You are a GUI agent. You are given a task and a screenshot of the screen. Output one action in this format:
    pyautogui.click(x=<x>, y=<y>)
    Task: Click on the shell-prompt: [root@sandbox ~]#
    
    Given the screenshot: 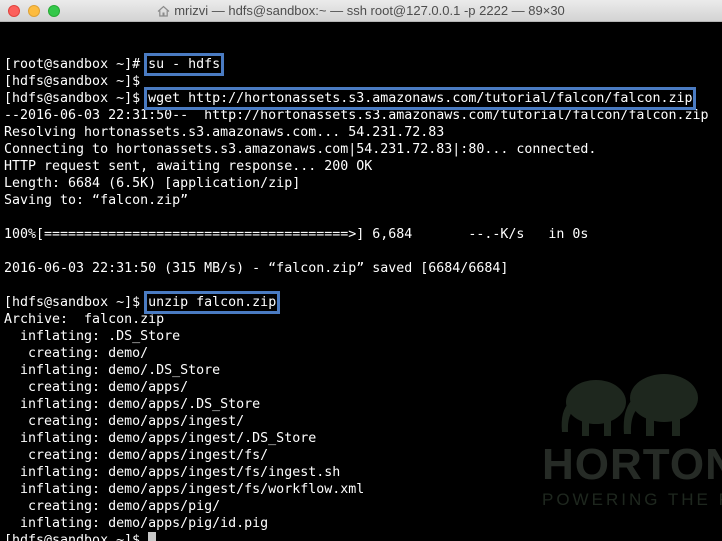 What is the action you would take?
    pyautogui.click(x=76, y=64)
    